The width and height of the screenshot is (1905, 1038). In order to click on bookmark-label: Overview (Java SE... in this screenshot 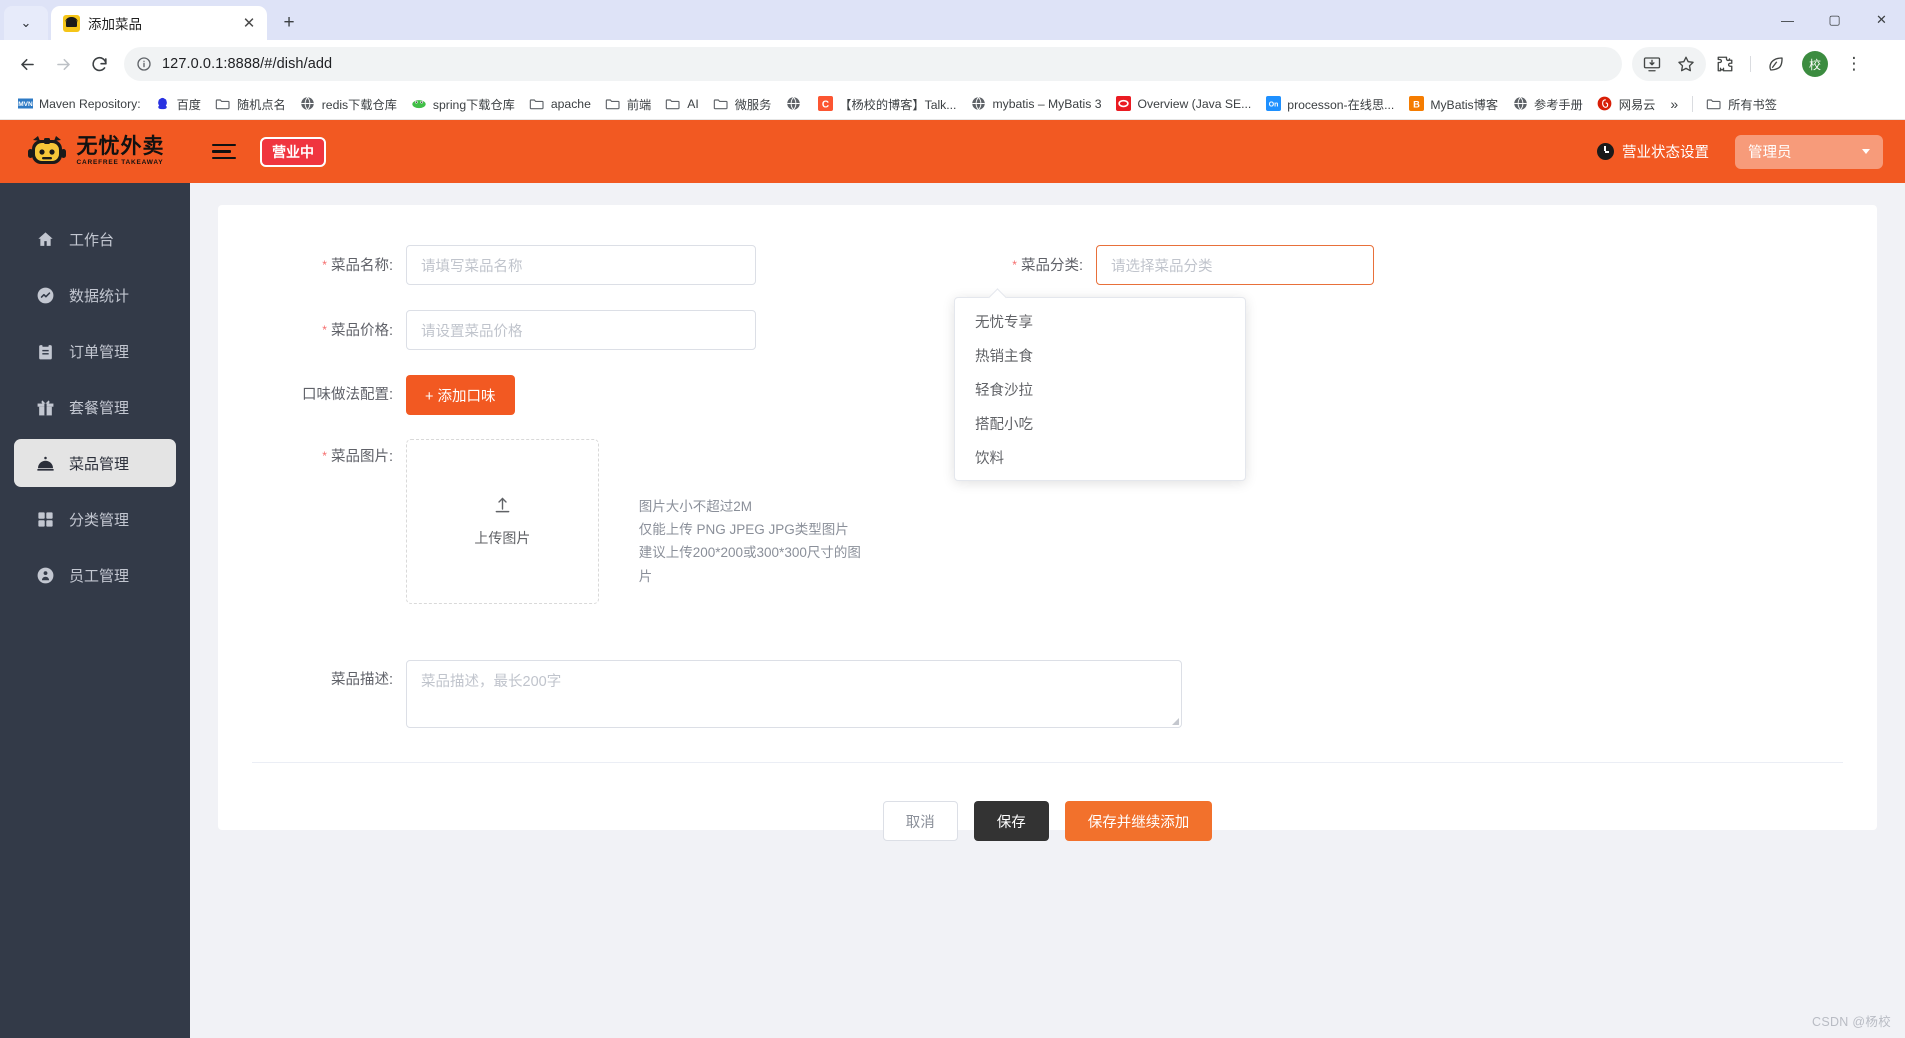, I will do `click(1194, 103)`.